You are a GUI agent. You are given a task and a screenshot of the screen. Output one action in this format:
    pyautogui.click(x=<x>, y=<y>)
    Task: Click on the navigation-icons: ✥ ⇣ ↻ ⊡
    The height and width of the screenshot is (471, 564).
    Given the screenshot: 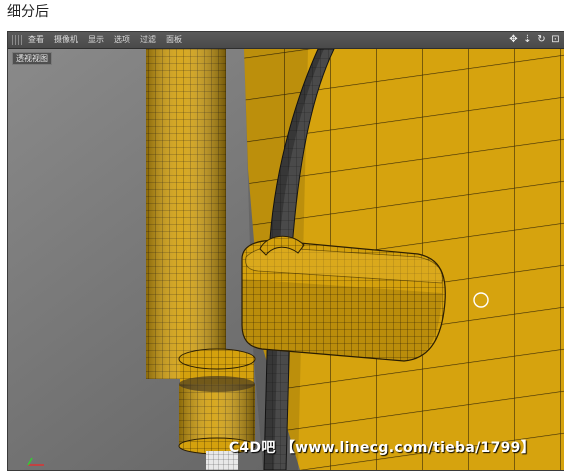 What is the action you would take?
    pyautogui.click(x=534, y=40)
    